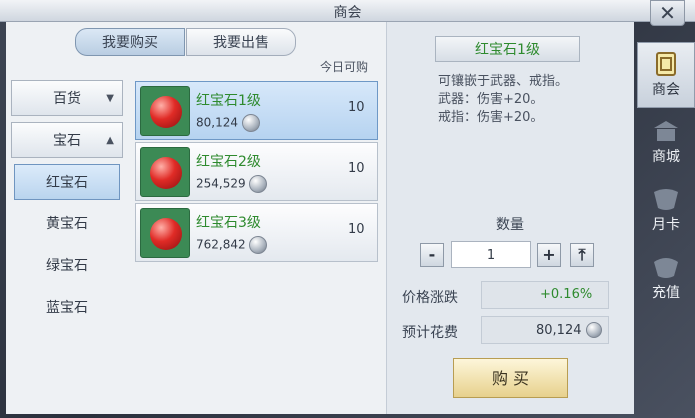  What do you see at coordinates (559, 330) in the screenshot?
I see `cost-value: 80,124` at bounding box center [559, 330].